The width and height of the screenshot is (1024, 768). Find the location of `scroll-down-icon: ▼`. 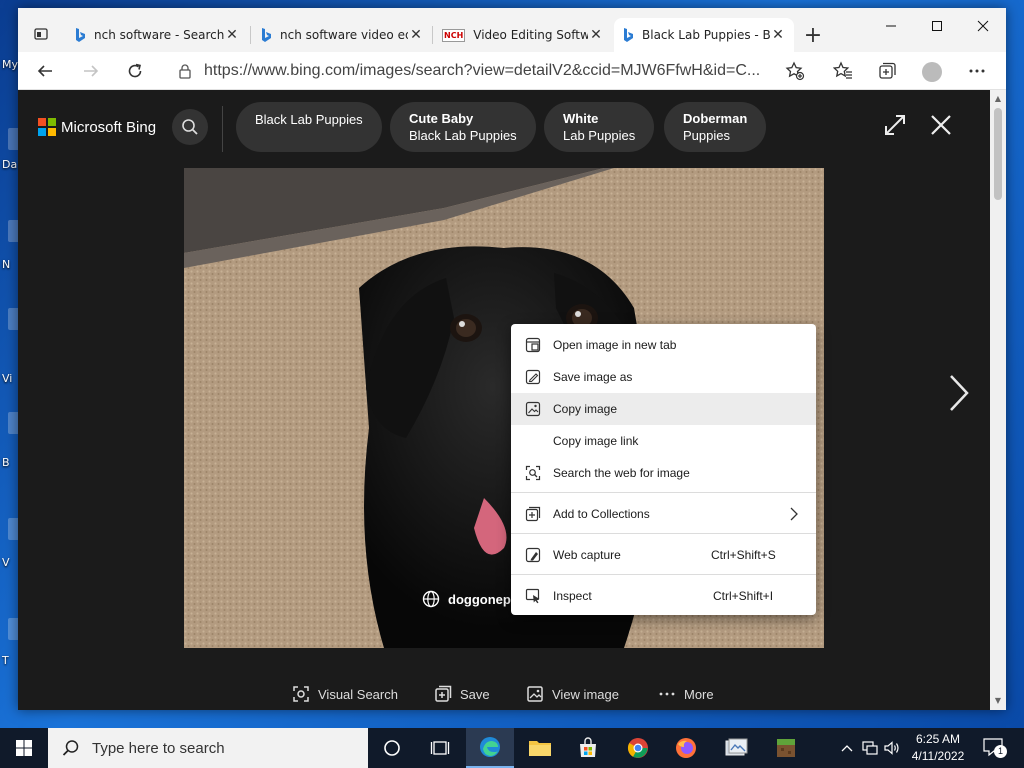

scroll-down-icon: ▼ is located at coordinates (998, 701).